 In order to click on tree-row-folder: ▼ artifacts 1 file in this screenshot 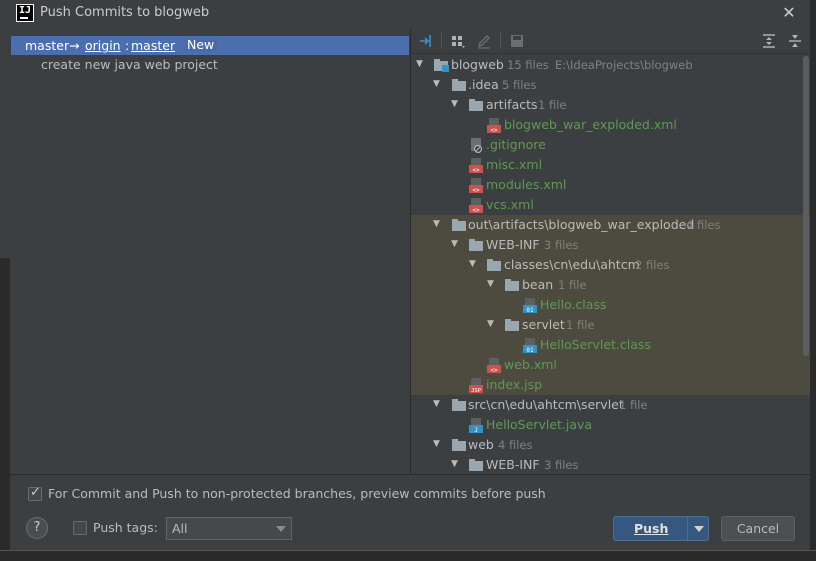, I will do `click(610, 105)`.